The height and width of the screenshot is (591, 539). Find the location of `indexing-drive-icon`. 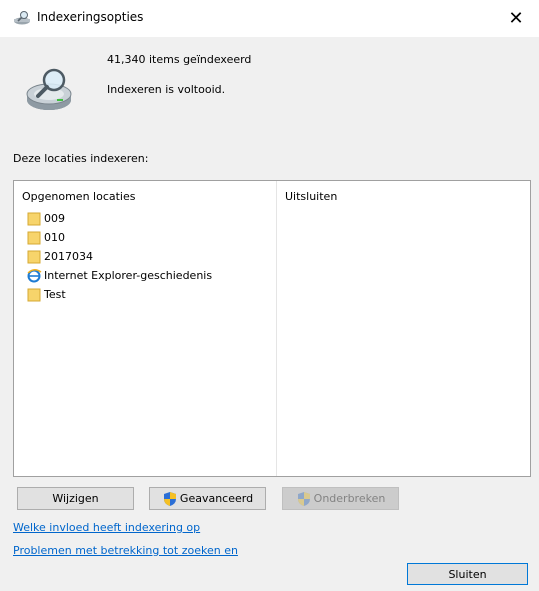

indexing-drive-icon is located at coordinates (49, 89).